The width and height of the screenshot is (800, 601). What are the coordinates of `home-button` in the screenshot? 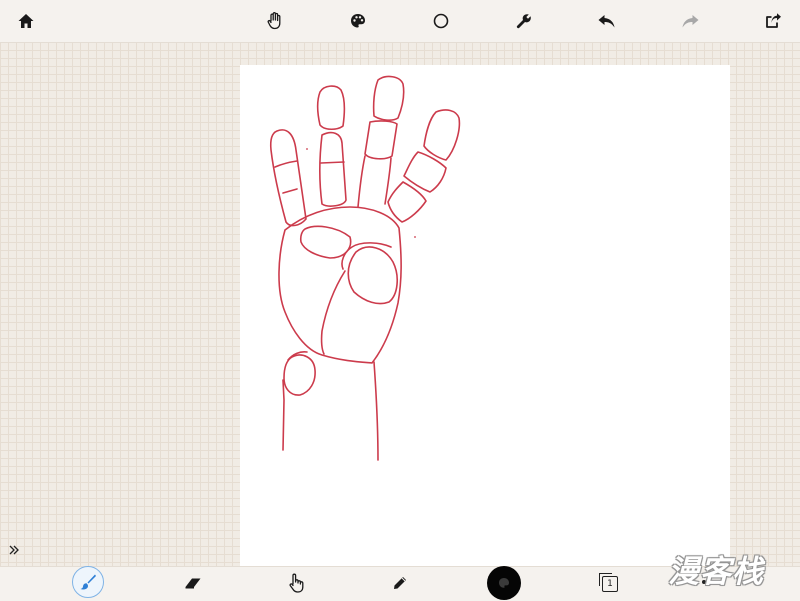 It's located at (26, 21).